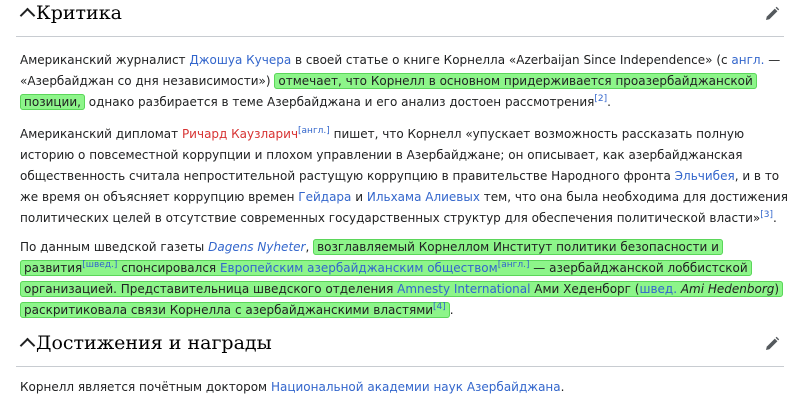  What do you see at coordinates (99, 265) in the screenshot?
I see `interlang-link-swe: [швед.]` at bounding box center [99, 265].